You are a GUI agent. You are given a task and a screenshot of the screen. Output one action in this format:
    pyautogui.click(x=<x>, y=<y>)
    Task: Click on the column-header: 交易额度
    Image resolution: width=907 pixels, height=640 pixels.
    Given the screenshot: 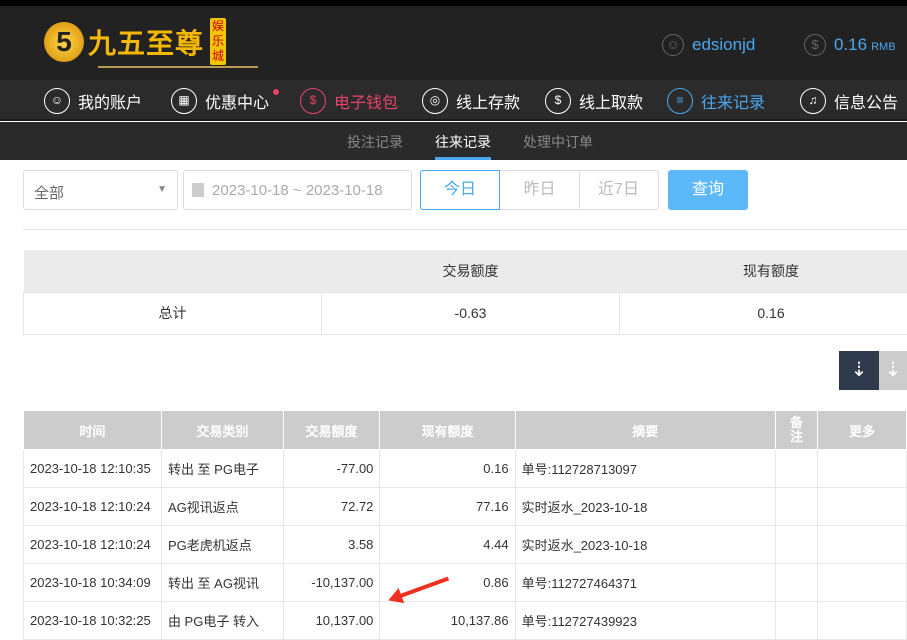 What is the action you would take?
    pyautogui.click(x=331, y=430)
    